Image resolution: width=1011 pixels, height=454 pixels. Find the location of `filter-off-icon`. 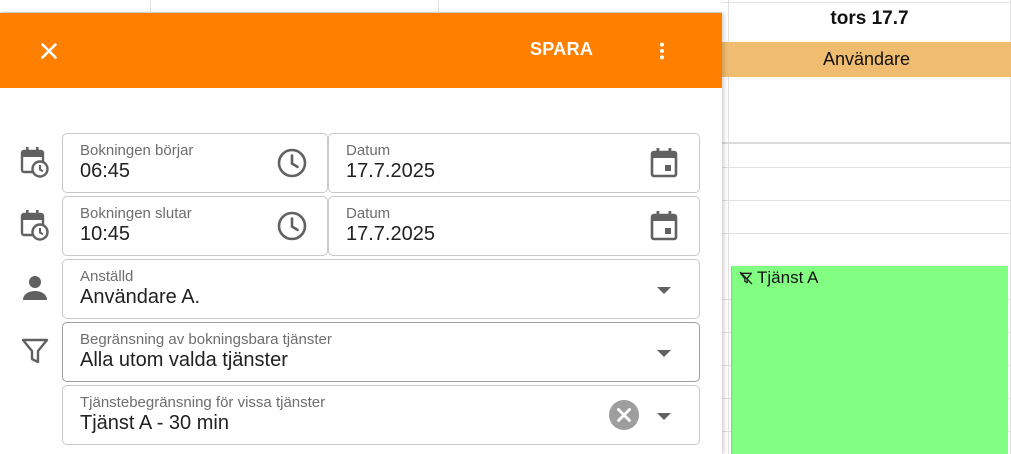

filter-off-icon is located at coordinates (746, 278).